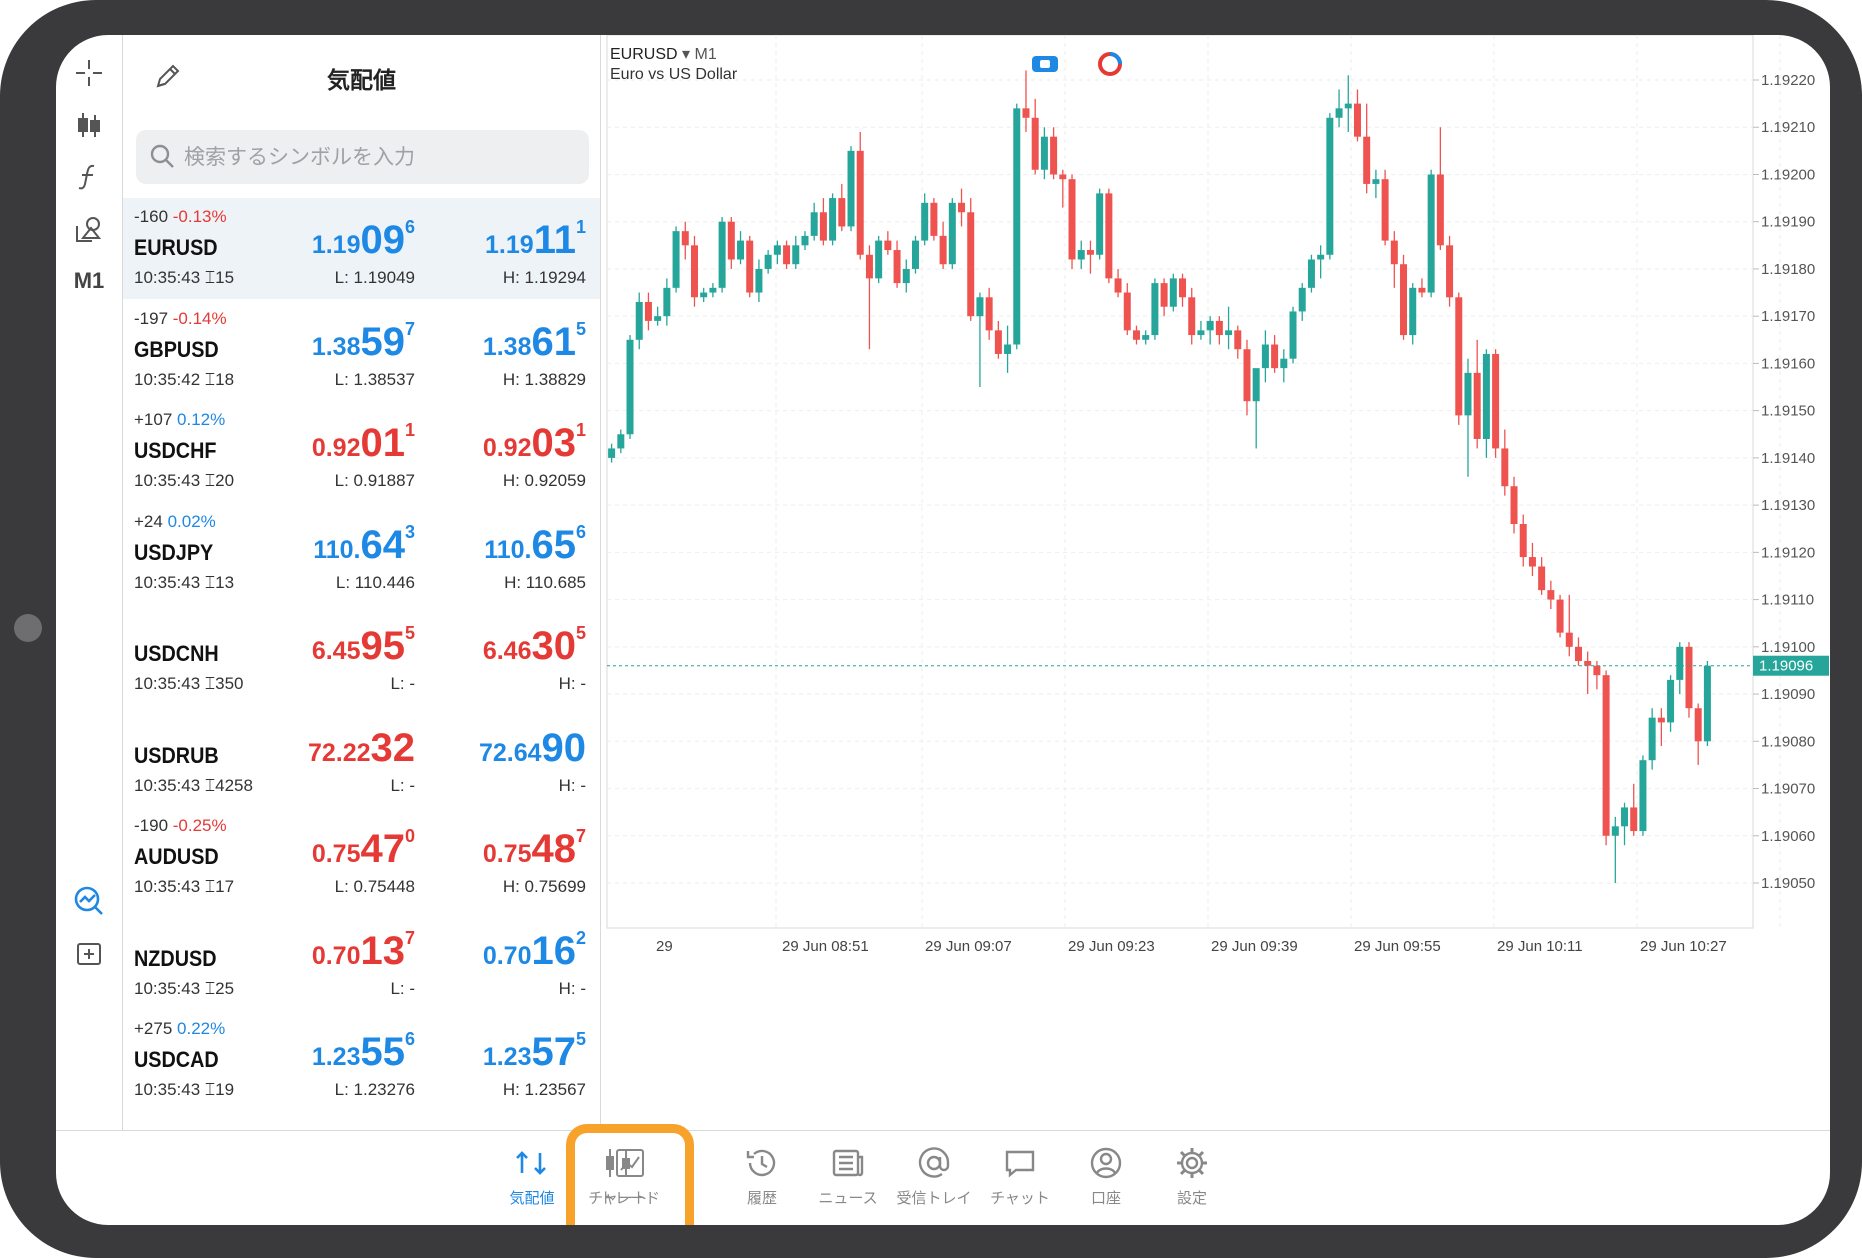 The width and height of the screenshot is (1862, 1258). Describe the element at coordinates (1020, 1177) in the screenshot. I see `tab-chat: チャット` at that location.